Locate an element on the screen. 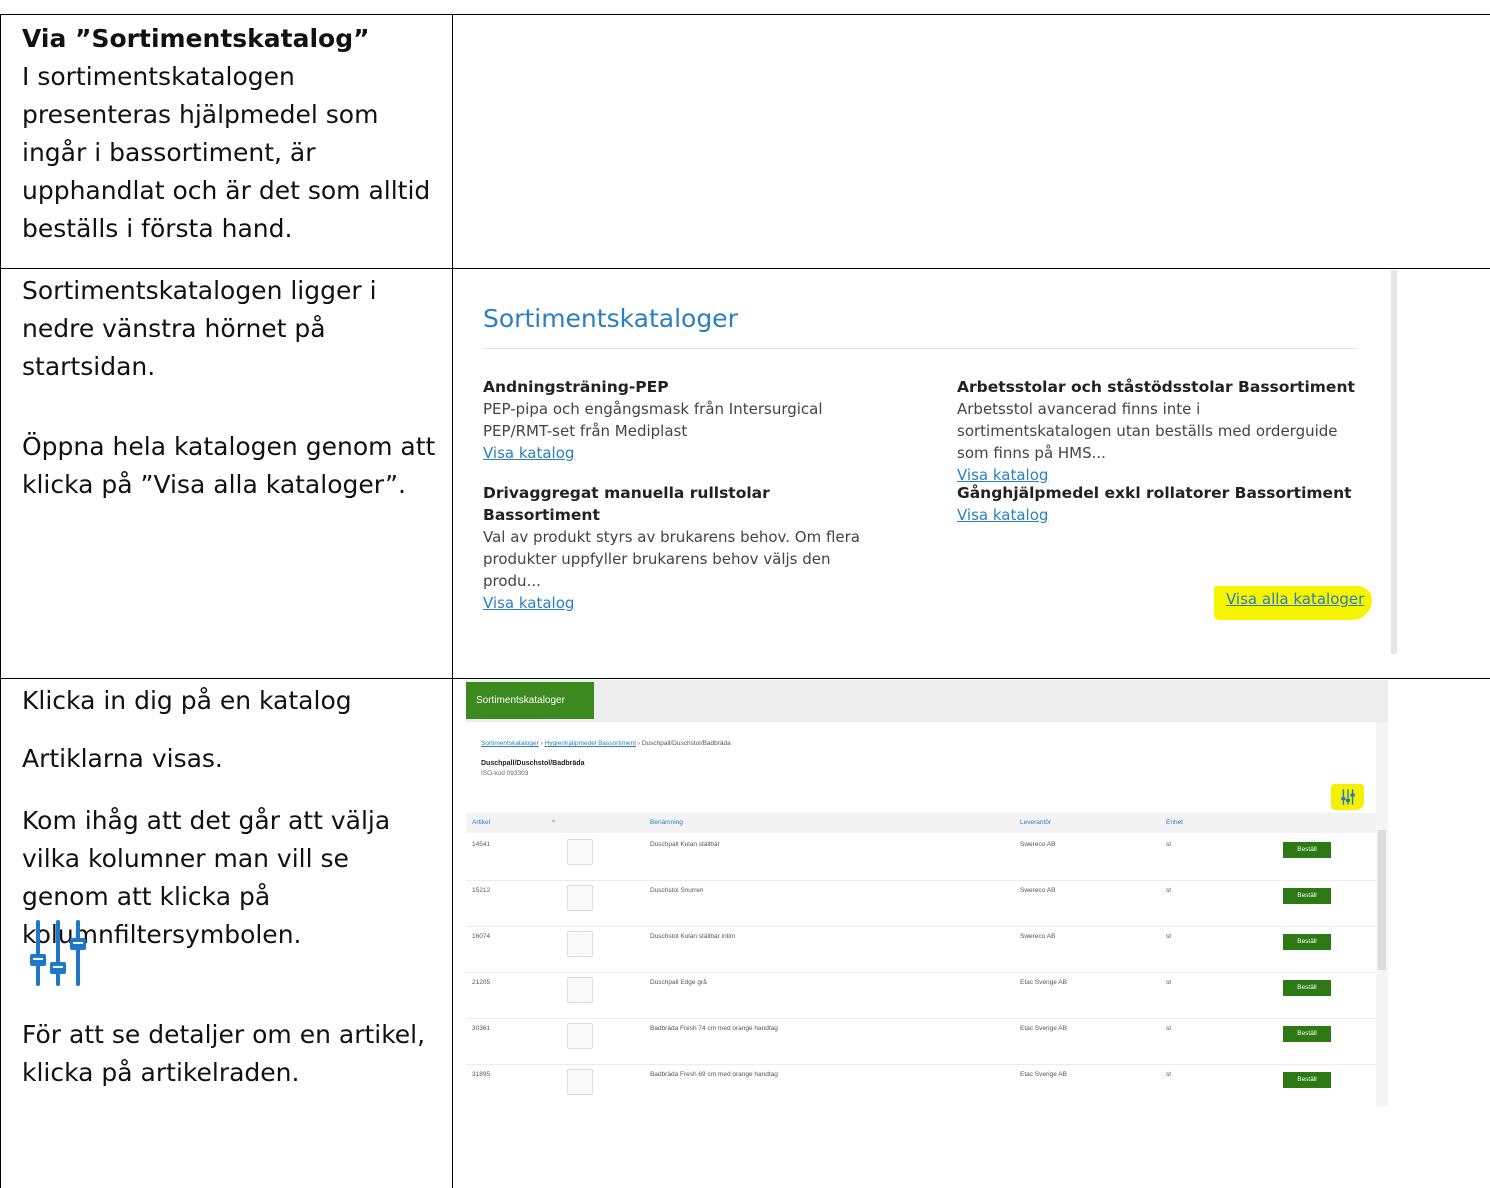  col-leverantor: Leverantör is located at coordinates (1035, 822).